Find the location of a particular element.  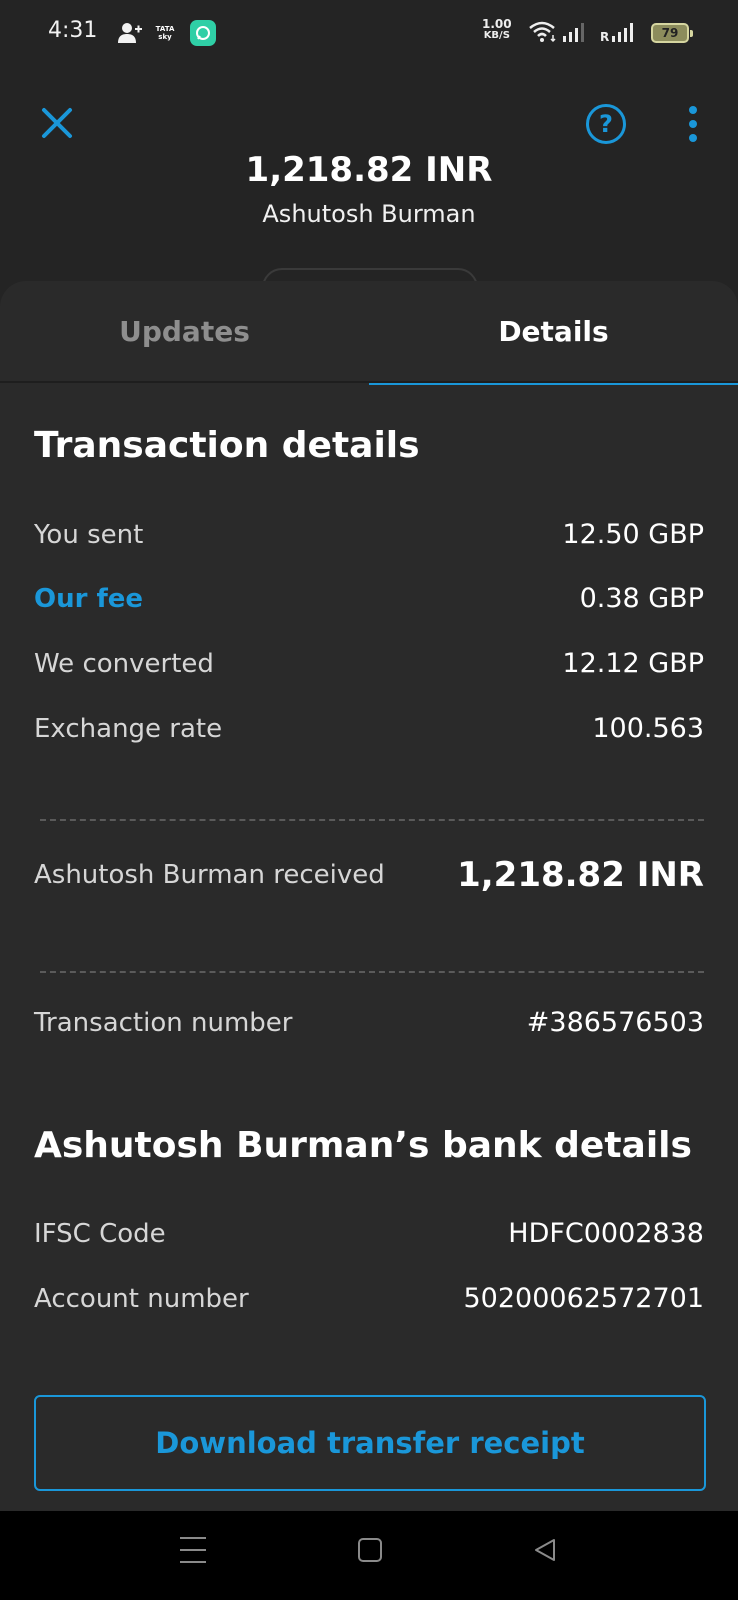

close-button is located at coordinates (57, 123).